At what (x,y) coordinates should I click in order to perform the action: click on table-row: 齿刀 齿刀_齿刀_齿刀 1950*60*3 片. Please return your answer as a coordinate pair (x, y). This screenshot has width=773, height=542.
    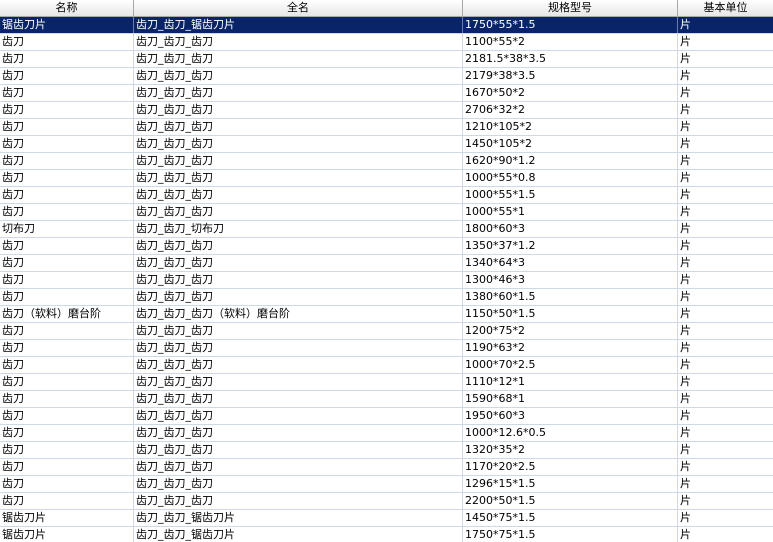
    Looking at the image, I should click on (386, 416).